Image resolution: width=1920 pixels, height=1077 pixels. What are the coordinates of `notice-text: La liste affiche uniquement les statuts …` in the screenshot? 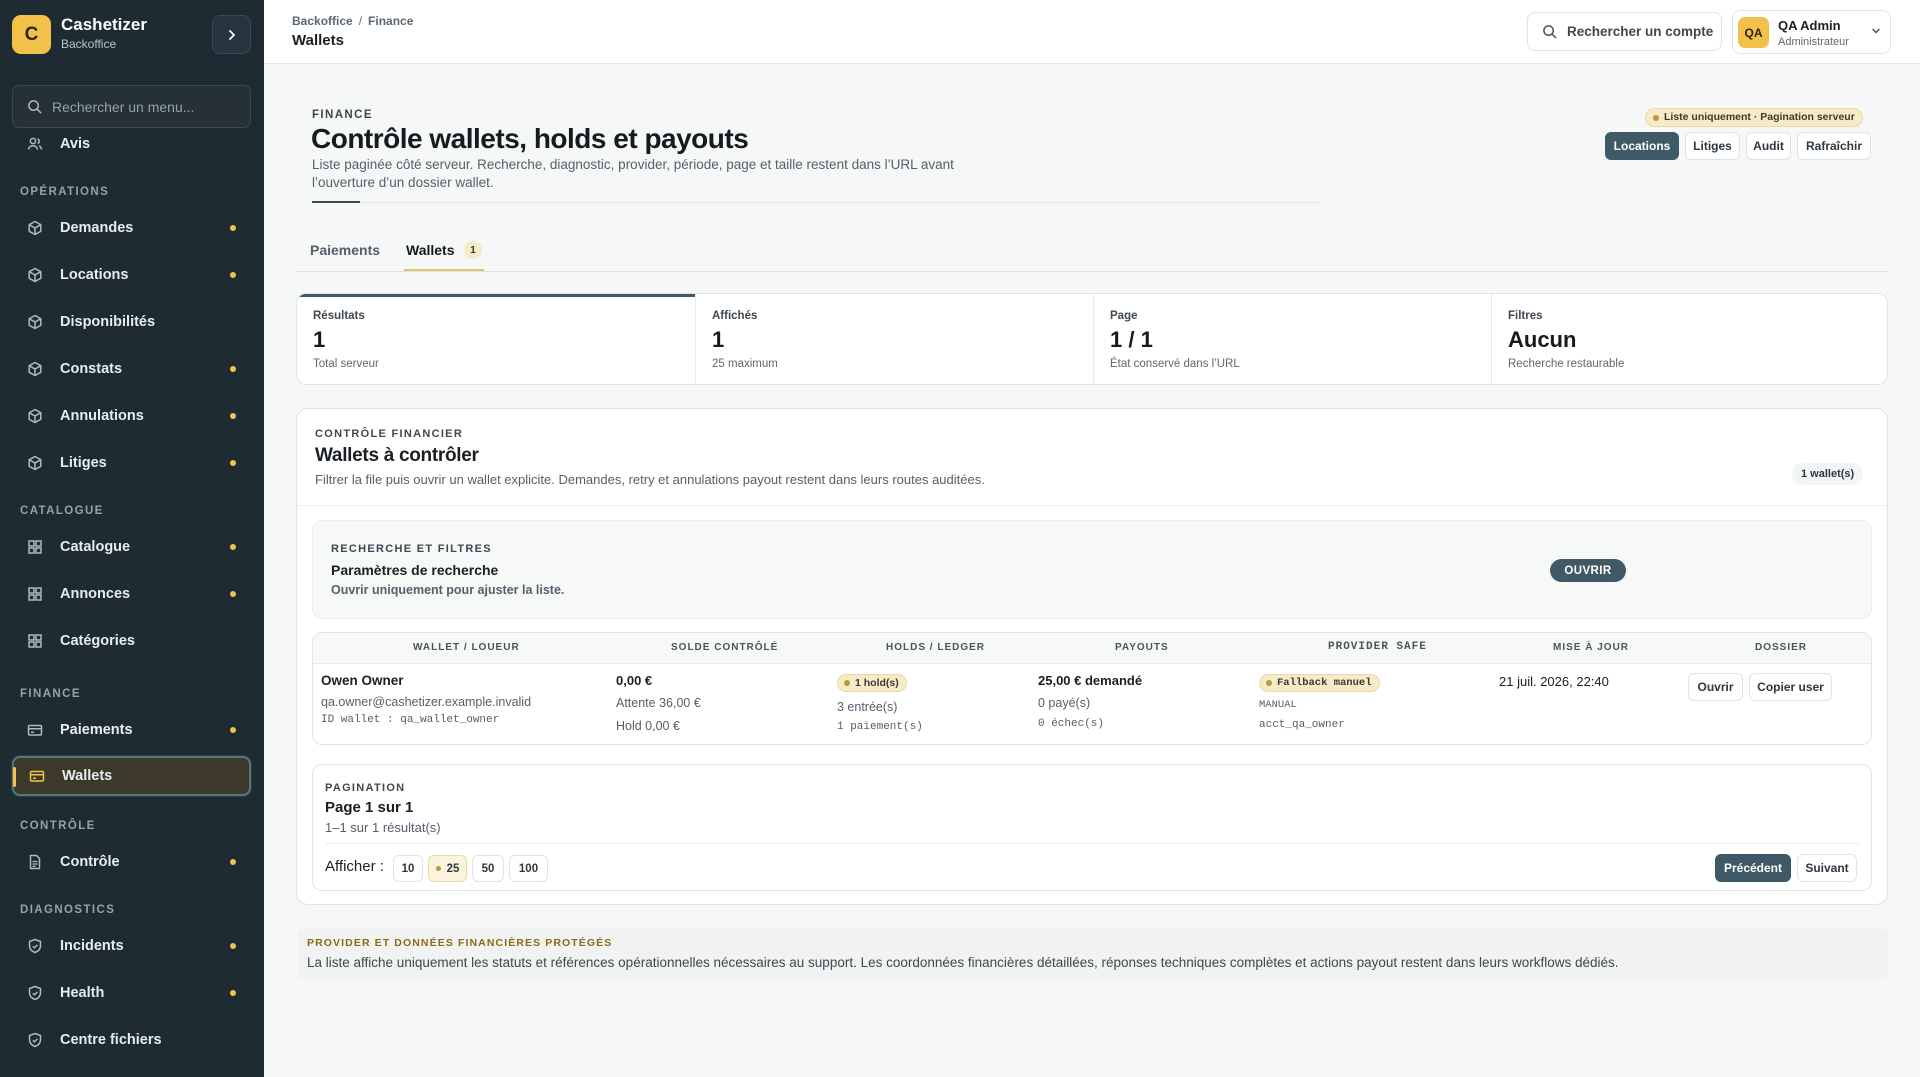 It's located at (963, 962).